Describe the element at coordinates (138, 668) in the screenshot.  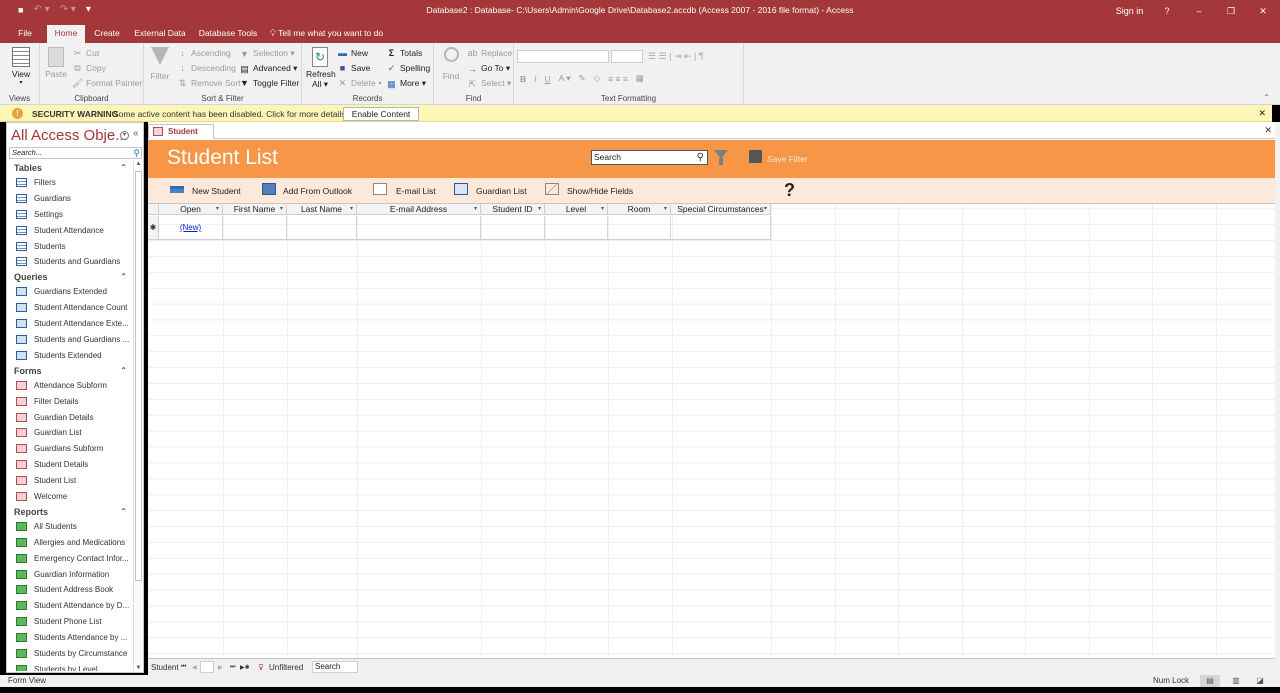
I see `scroll-down-icon: ▼` at that location.